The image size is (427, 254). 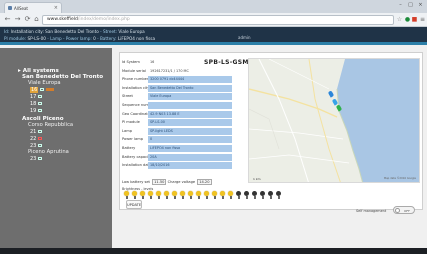 What do you see at coordinates (159, 182) in the screenshot?
I see `low-battery-select: 11.50` at bounding box center [159, 182].